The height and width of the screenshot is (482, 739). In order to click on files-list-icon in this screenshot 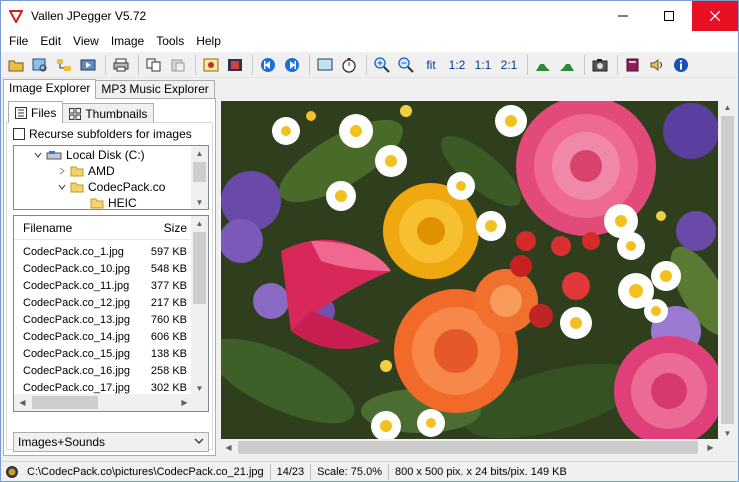, I will do `click(21, 112)`.